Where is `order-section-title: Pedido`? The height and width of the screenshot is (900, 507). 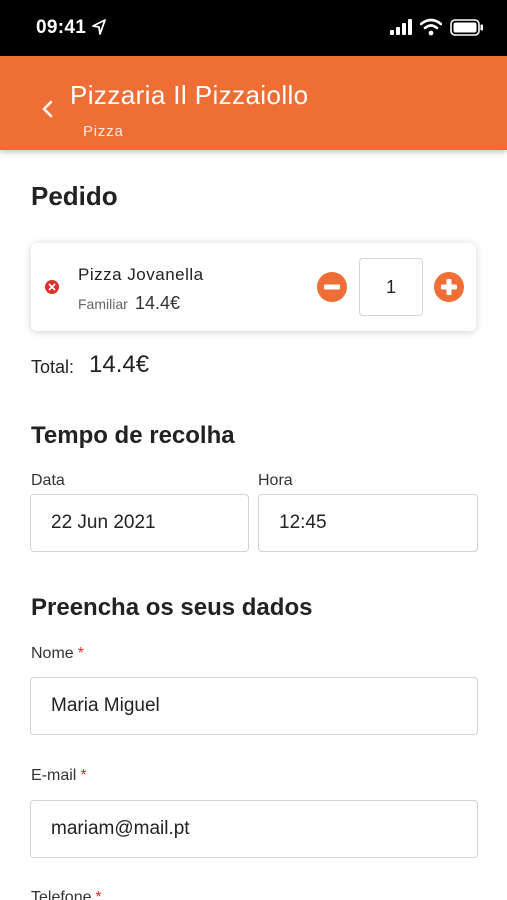
order-section-title: Pedido is located at coordinates (74, 196).